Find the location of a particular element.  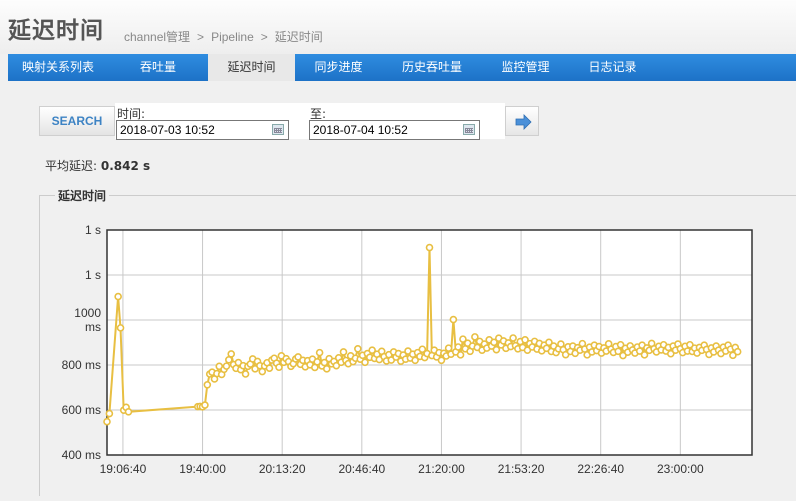

y-tick-label: 600 ms is located at coordinates (81, 410).